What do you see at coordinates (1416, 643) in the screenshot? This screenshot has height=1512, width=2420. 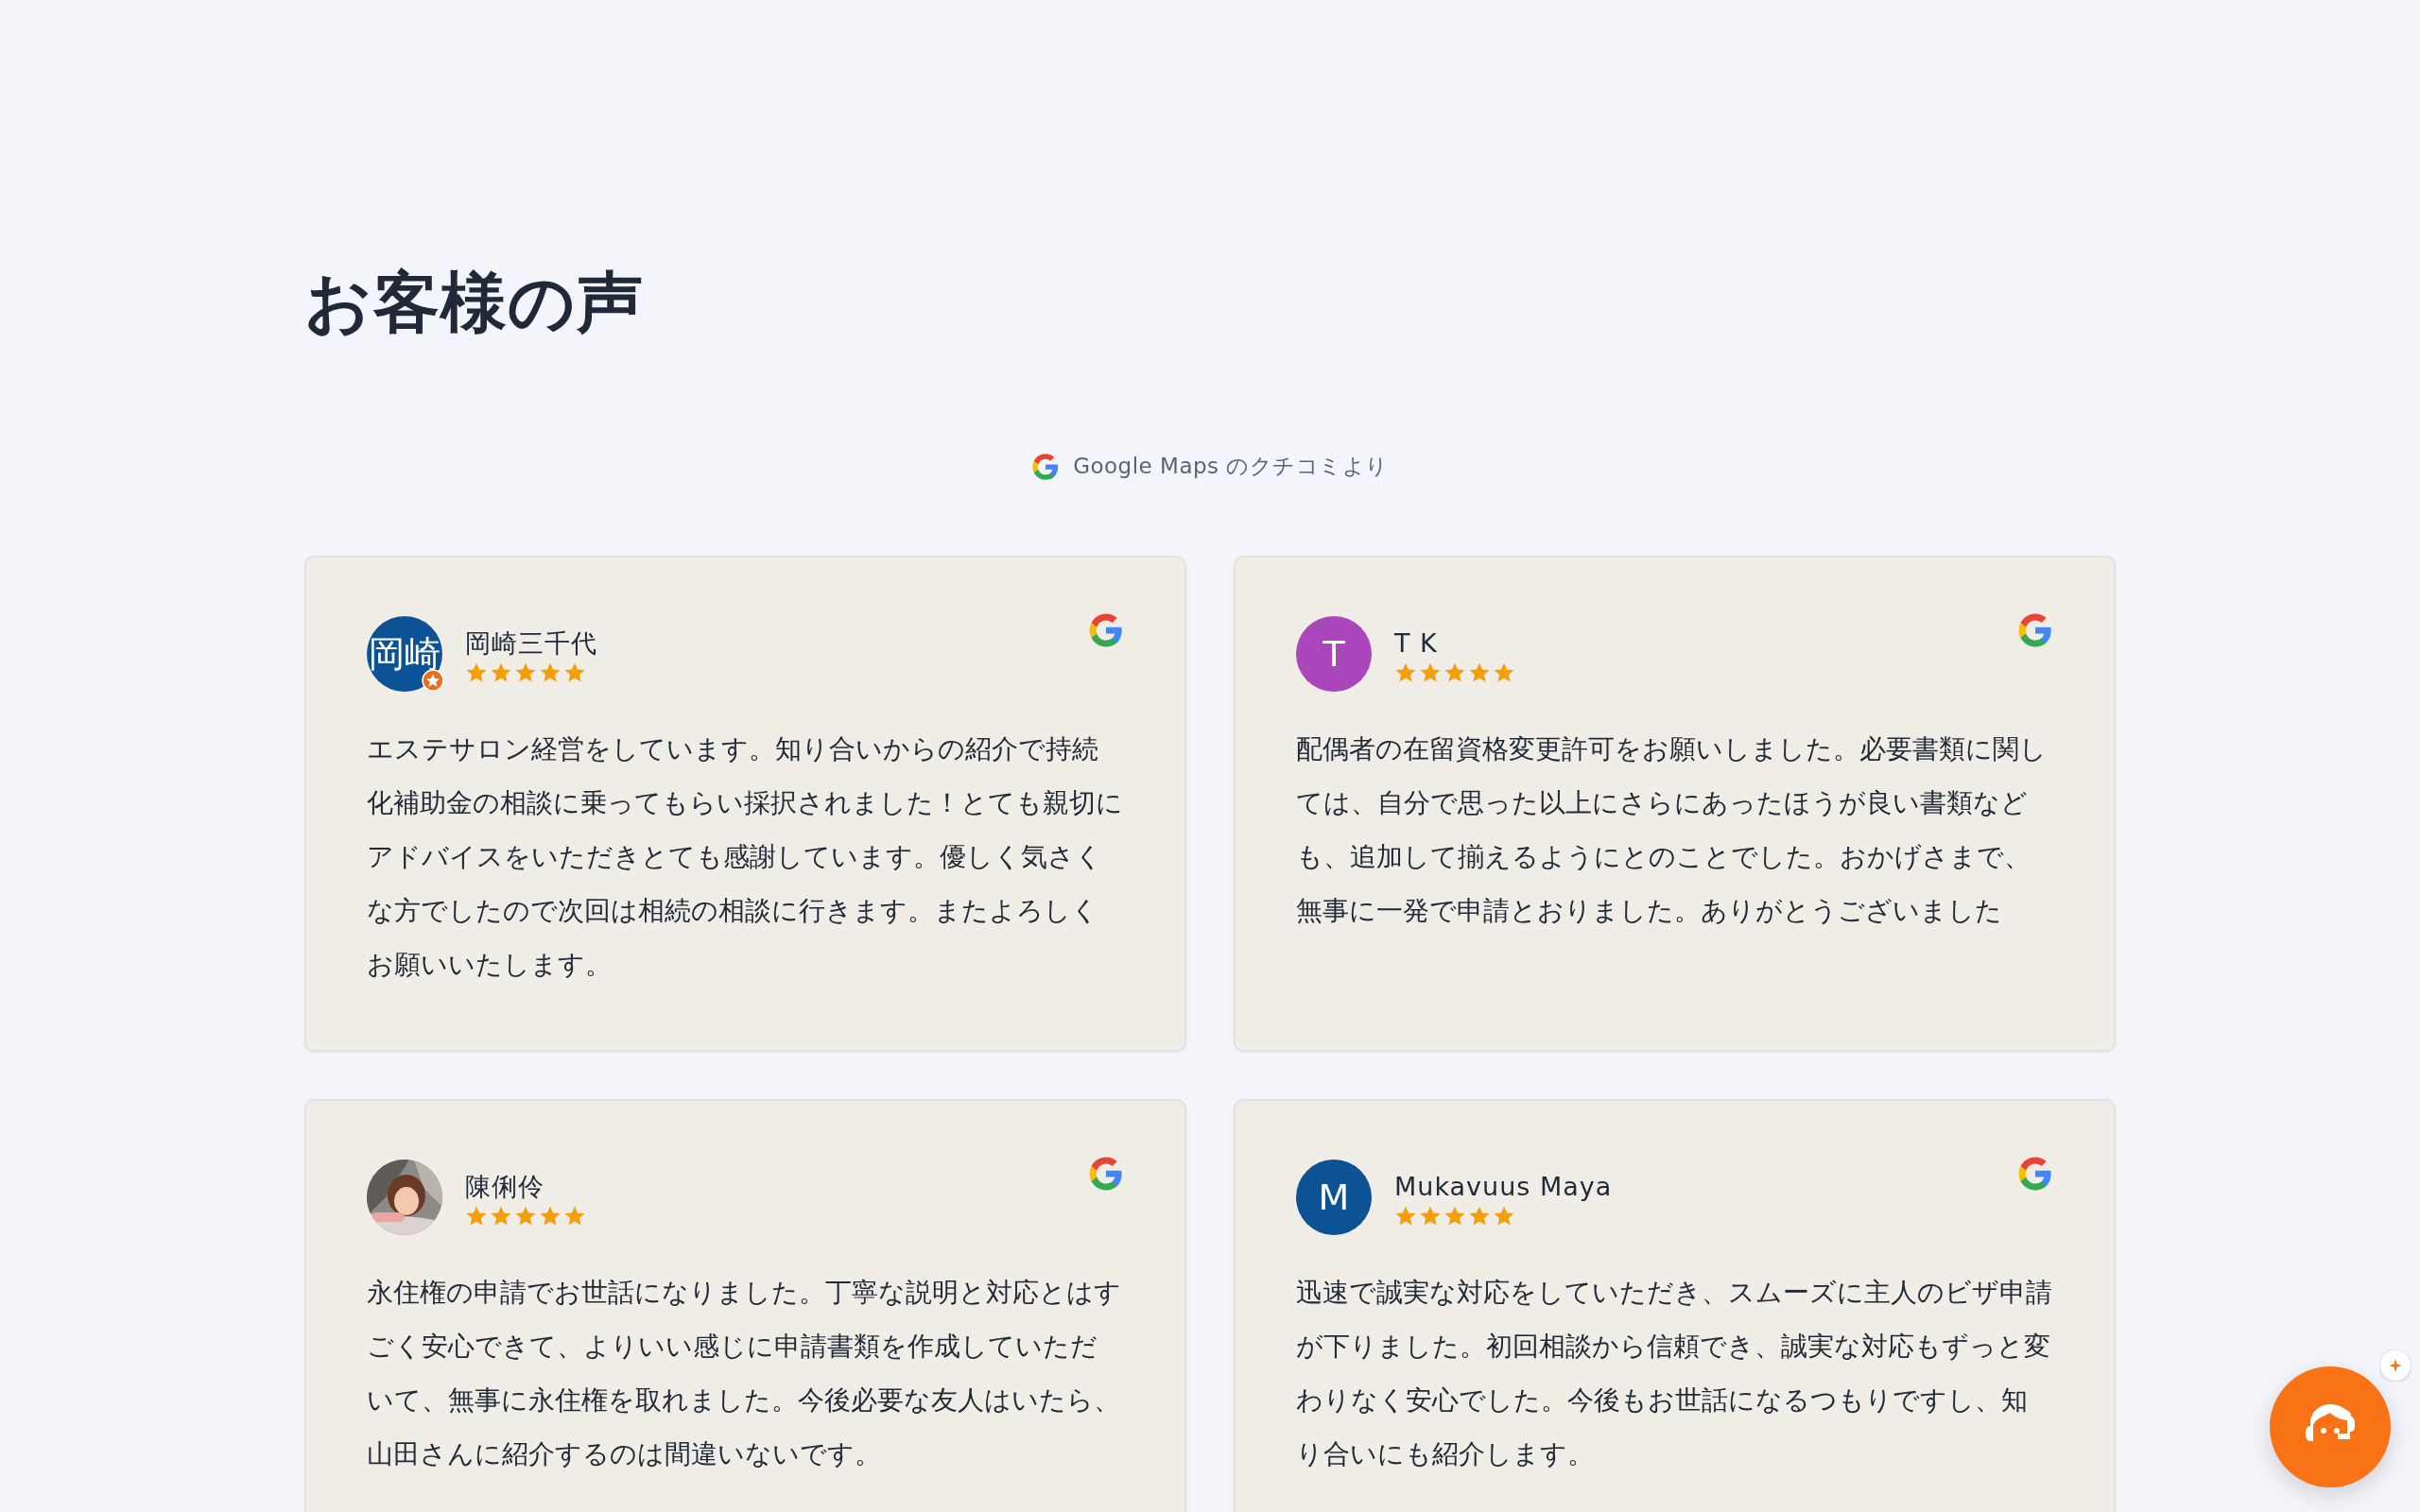 I see `reviewer-name: T K` at bounding box center [1416, 643].